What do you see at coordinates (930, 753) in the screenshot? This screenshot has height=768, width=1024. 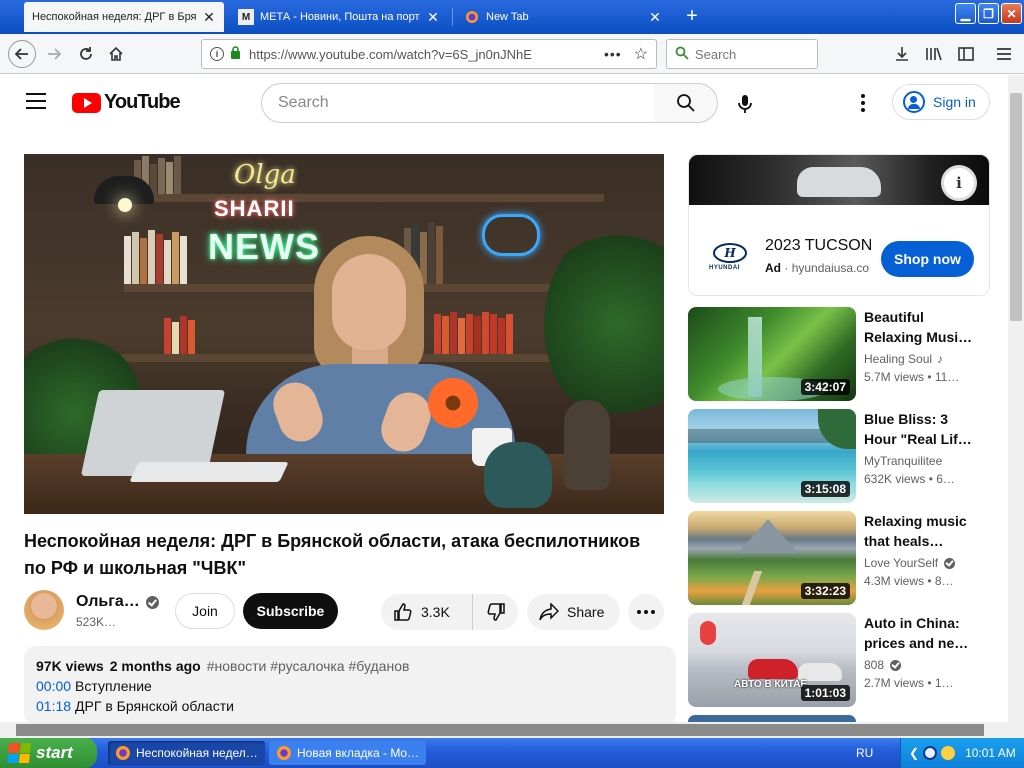 I see `tray-app-icon` at bounding box center [930, 753].